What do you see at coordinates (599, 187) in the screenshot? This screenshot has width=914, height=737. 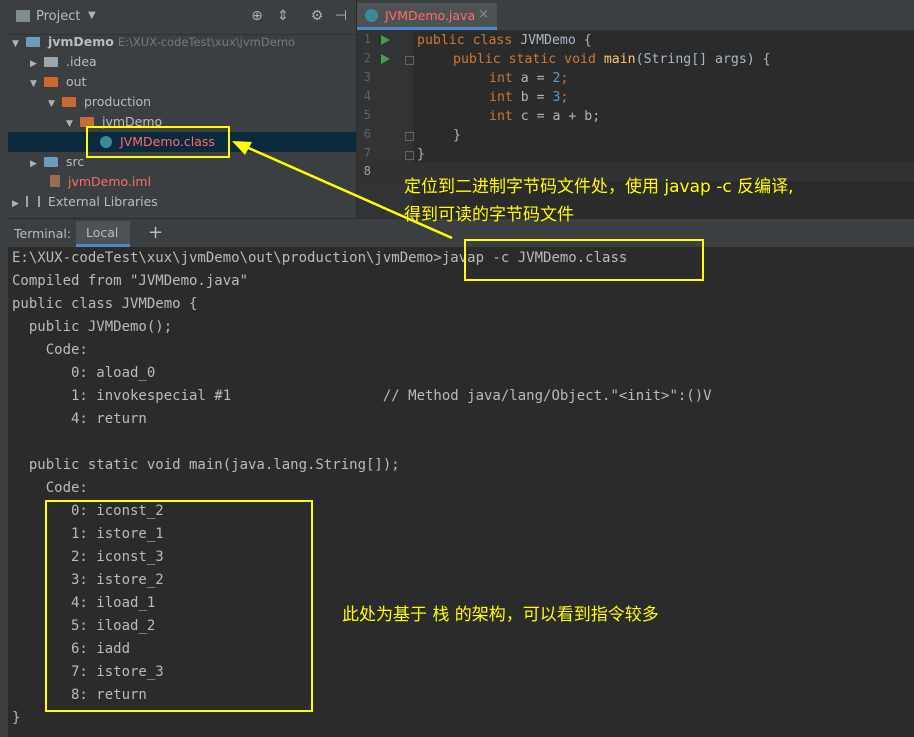 I see `annotation-locate-text: 定位到二进制字节码文件处，使用 javap -c 反编译,` at bounding box center [599, 187].